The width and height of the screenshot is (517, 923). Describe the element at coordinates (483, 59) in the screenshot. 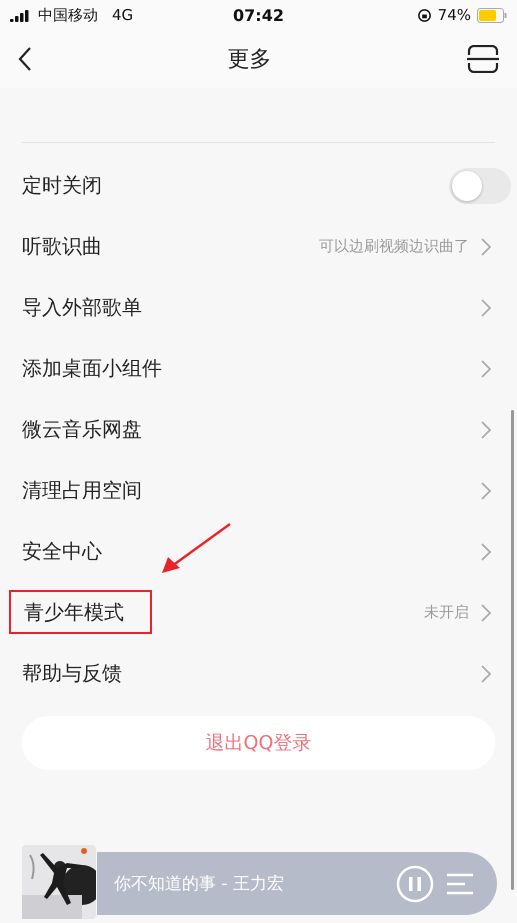

I see `scan-icon` at that location.